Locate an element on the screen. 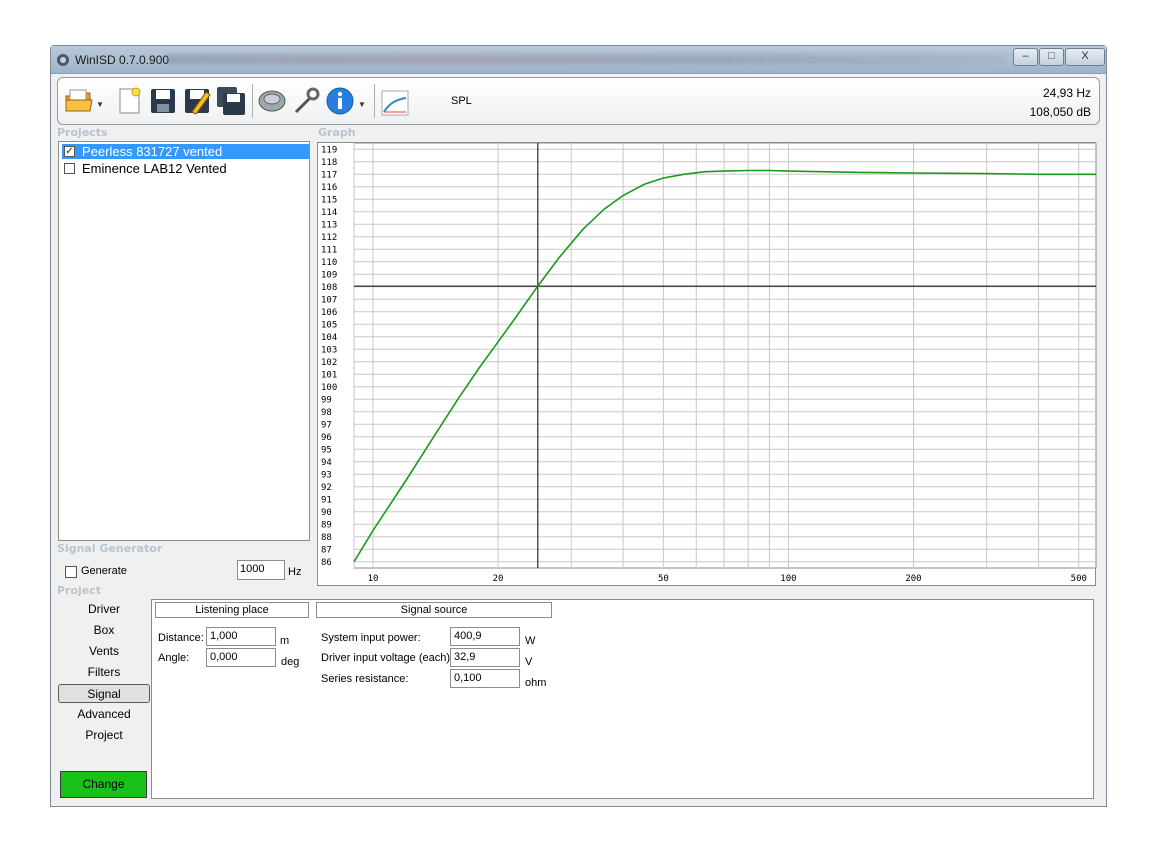  distance-unit: m is located at coordinates (285, 641).